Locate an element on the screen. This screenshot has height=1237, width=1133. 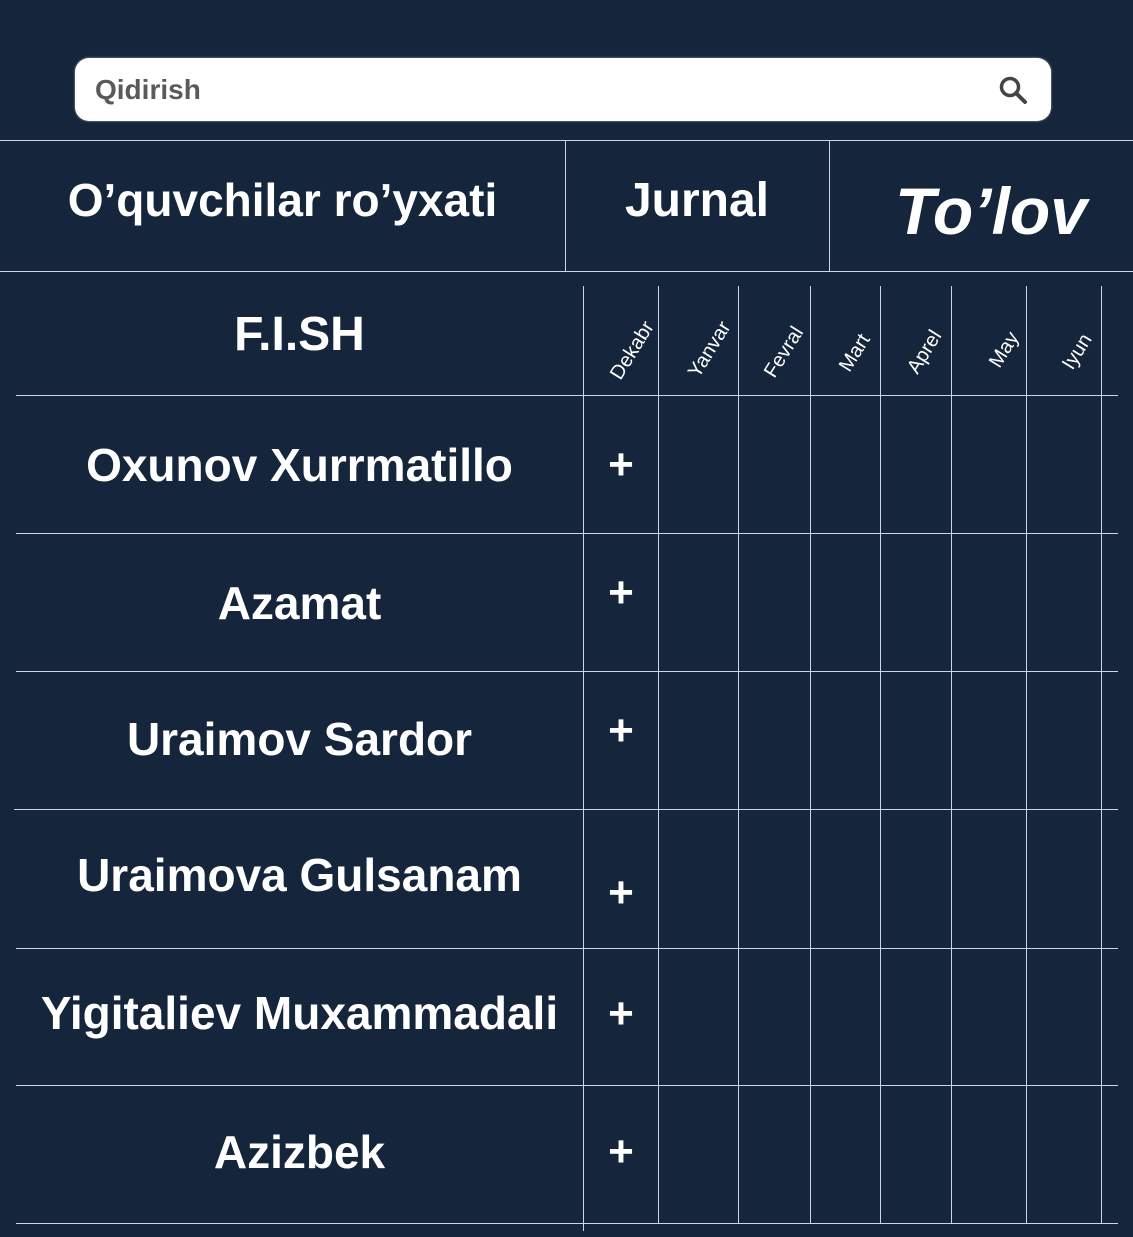
tab-students-label: O’quvchilar ro’yxati is located at coordinates (282, 200).